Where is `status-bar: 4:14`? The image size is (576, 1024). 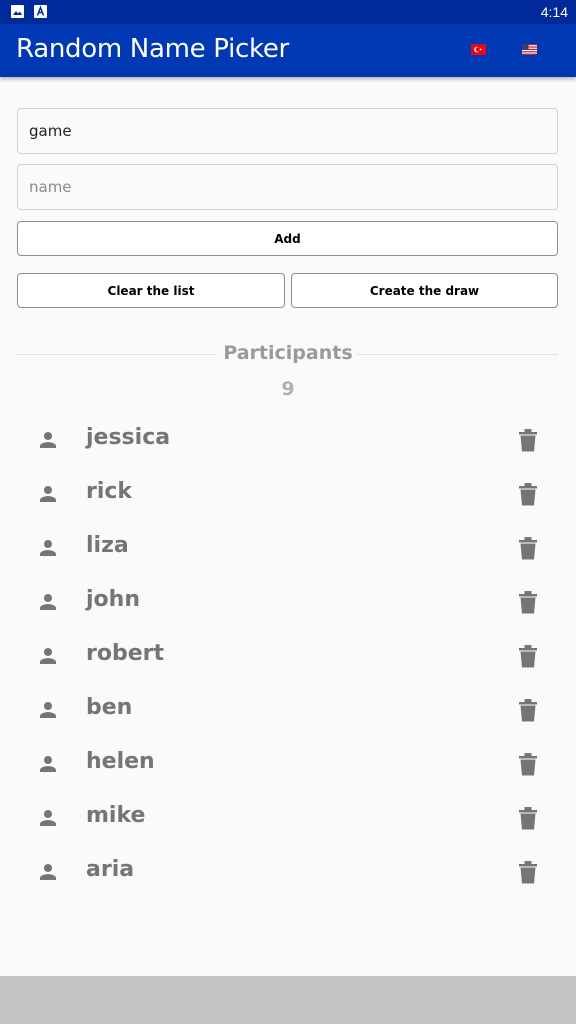 status-bar: 4:14 is located at coordinates (288, 12).